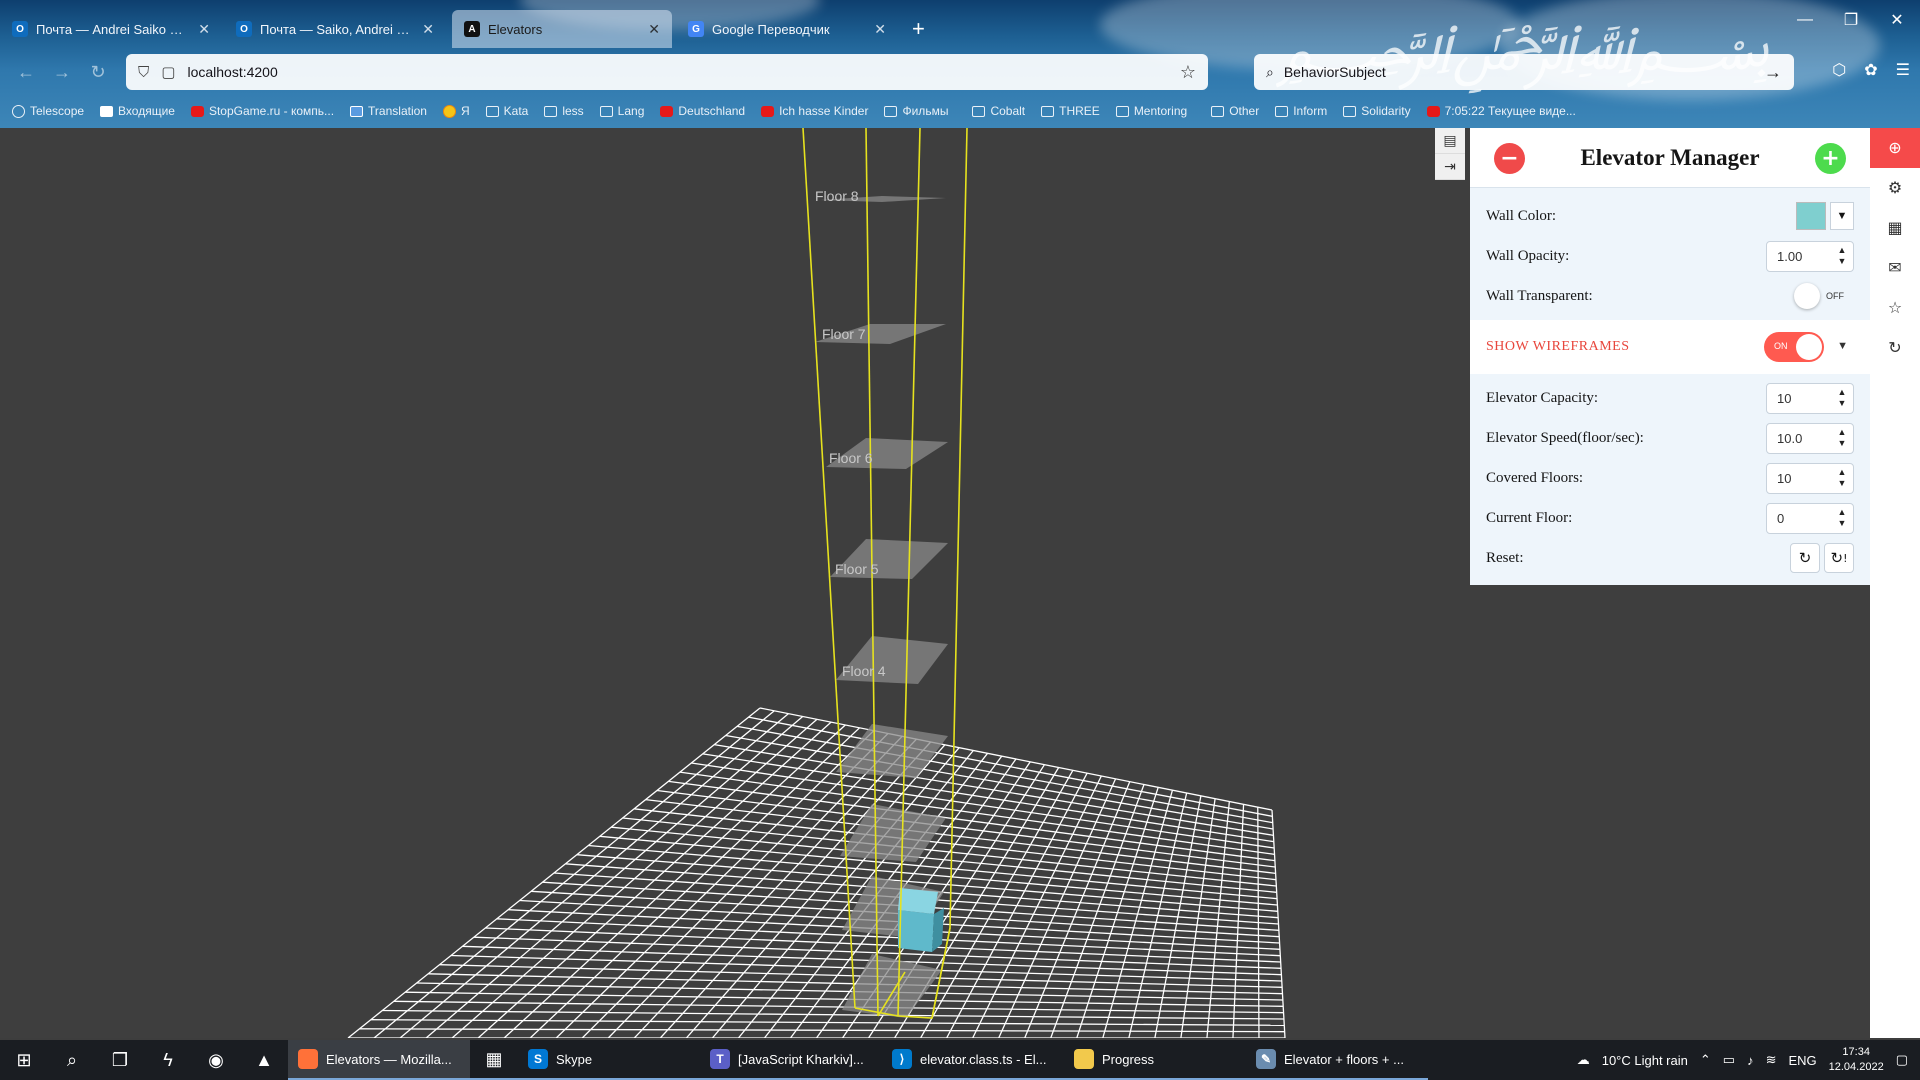 The height and width of the screenshot is (1080, 1920). What do you see at coordinates (1155, 1060) in the screenshot?
I see `taskbar-app-progress: Progress` at bounding box center [1155, 1060].